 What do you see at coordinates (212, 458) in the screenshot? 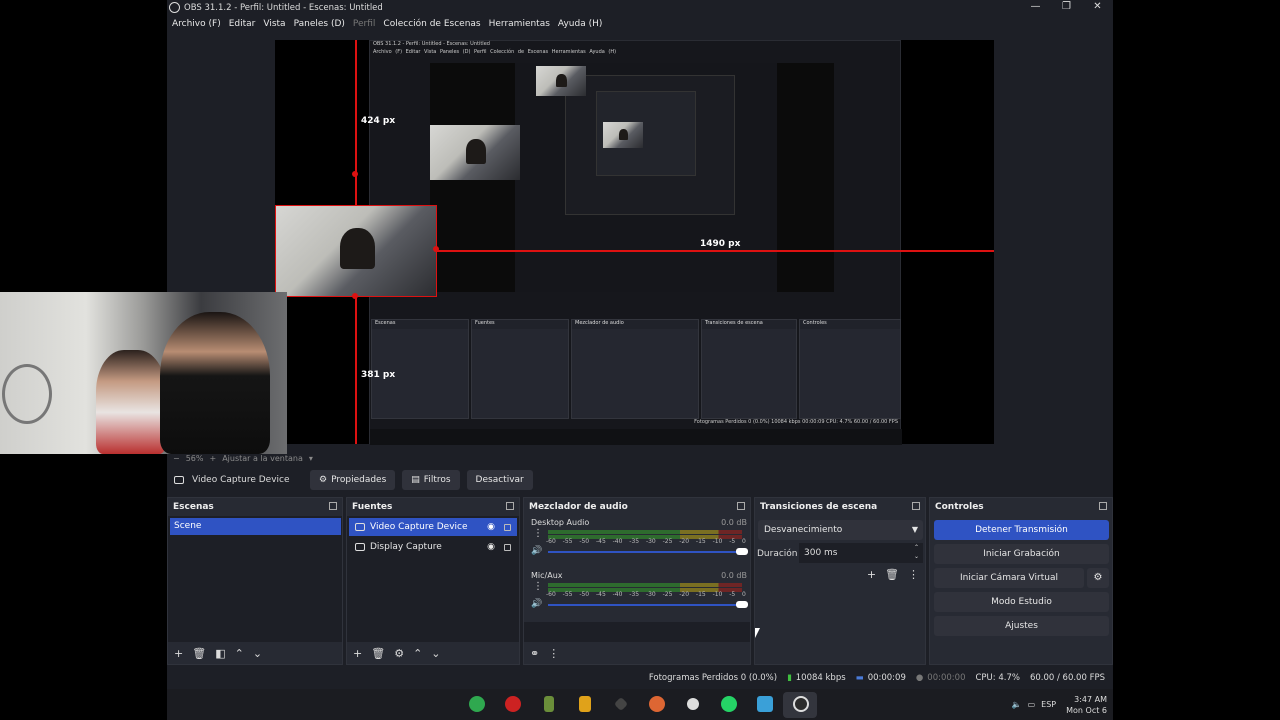
I see `zoom-in-button: +` at bounding box center [212, 458].